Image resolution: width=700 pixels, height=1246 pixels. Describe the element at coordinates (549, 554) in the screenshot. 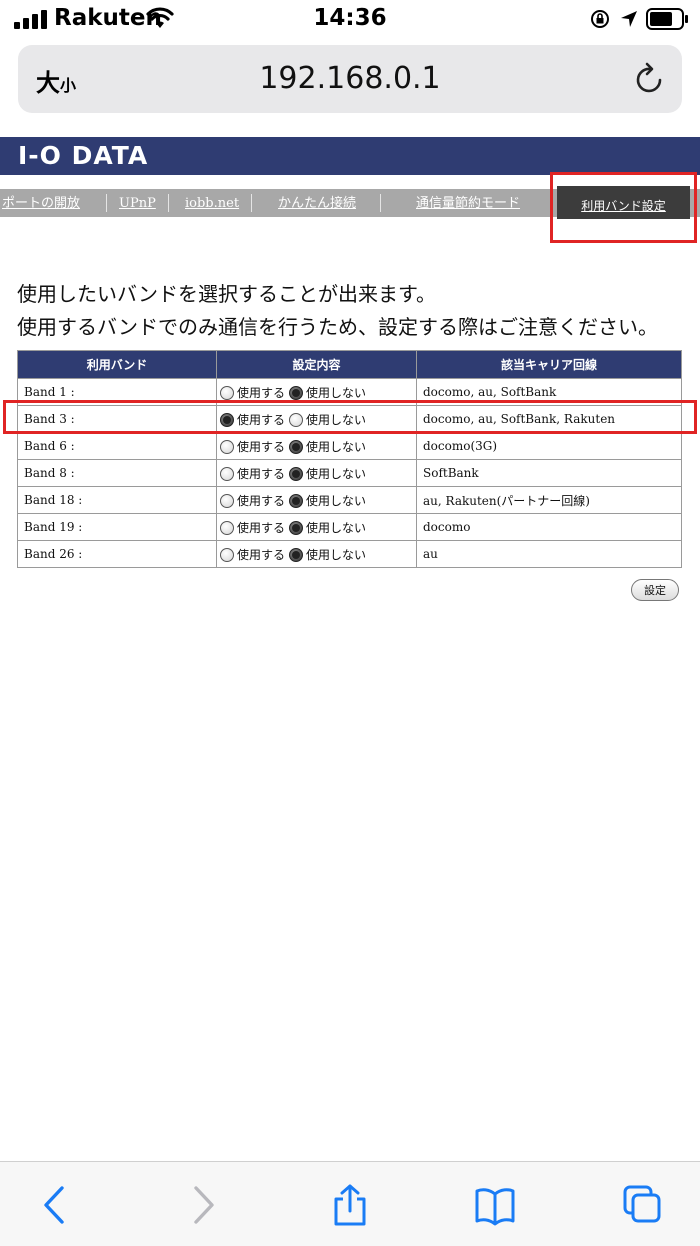

I see `carrier-list: au` at that location.